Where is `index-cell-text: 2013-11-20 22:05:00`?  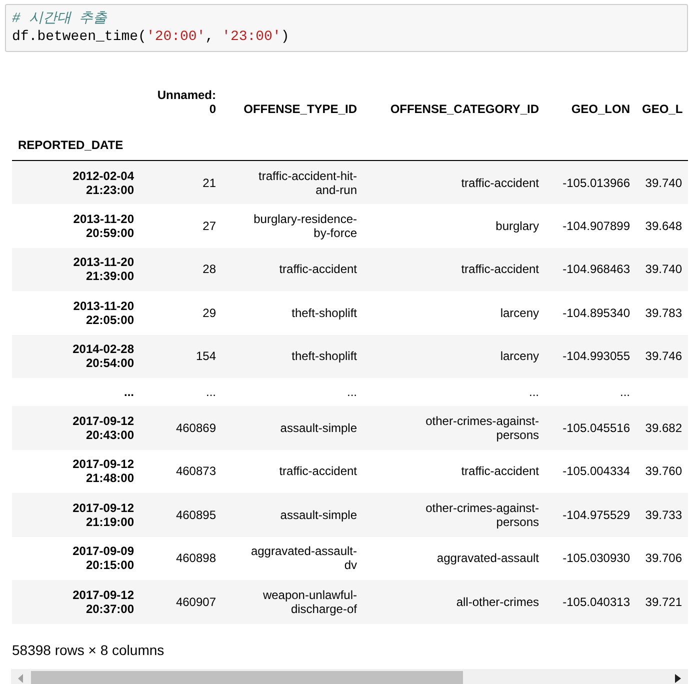
index-cell-text: 2013-11-20 22:05:00 is located at coordinates (103, 312).